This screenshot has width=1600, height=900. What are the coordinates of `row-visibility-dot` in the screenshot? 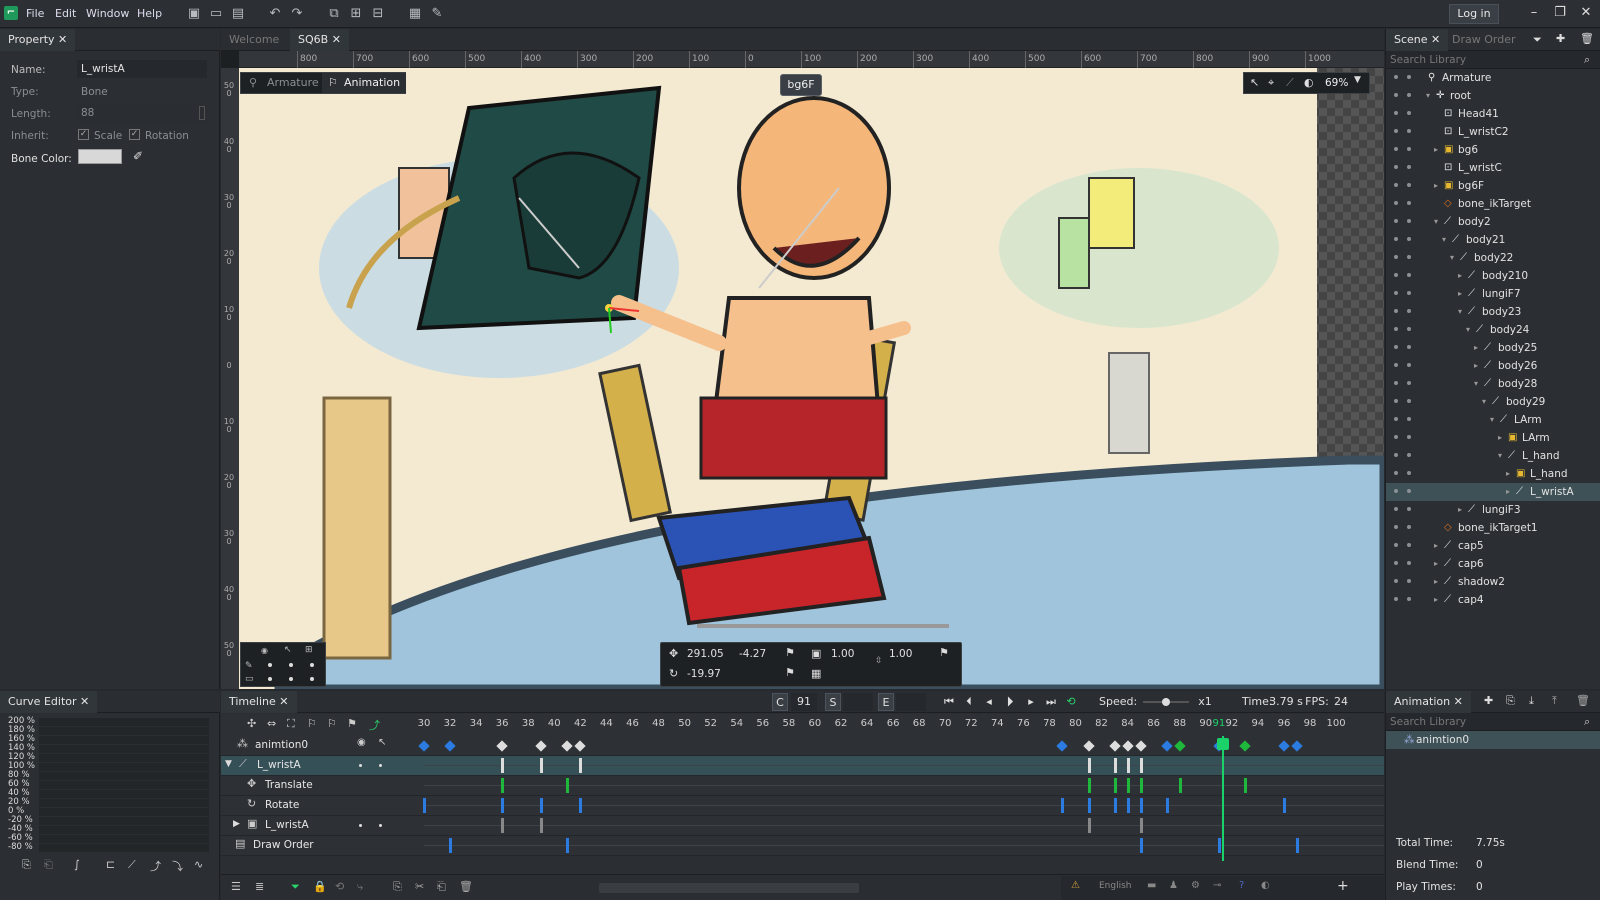 It's located at (360, 765).